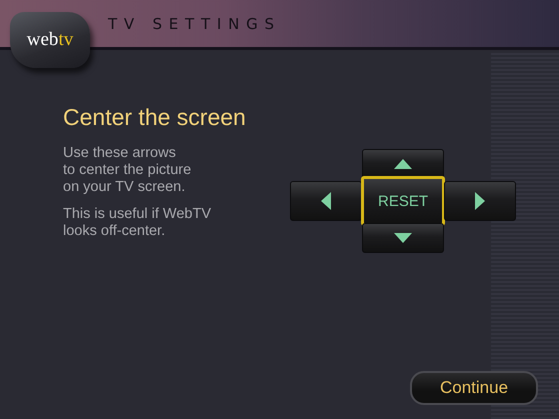 Image resolution: width=559 pixels, height=419 pixels. Describe the element at coordinates (50, 40) in the screenshot. I see `logo-text: webtv` at that location.